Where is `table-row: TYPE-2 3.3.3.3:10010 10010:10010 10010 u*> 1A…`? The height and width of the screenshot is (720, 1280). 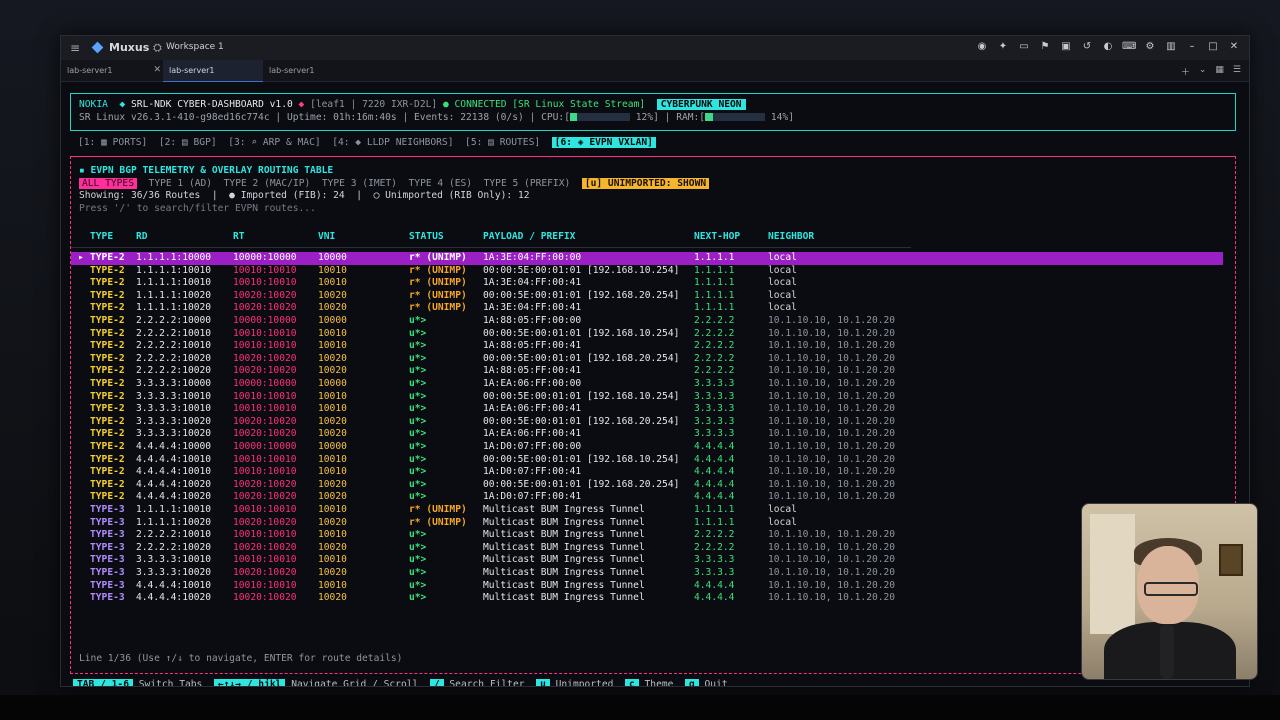 table-row: TYPE-2 3.3.3.3:10010 10010:10010 10010 u*> 1A… is located at coordinates (647, 409).